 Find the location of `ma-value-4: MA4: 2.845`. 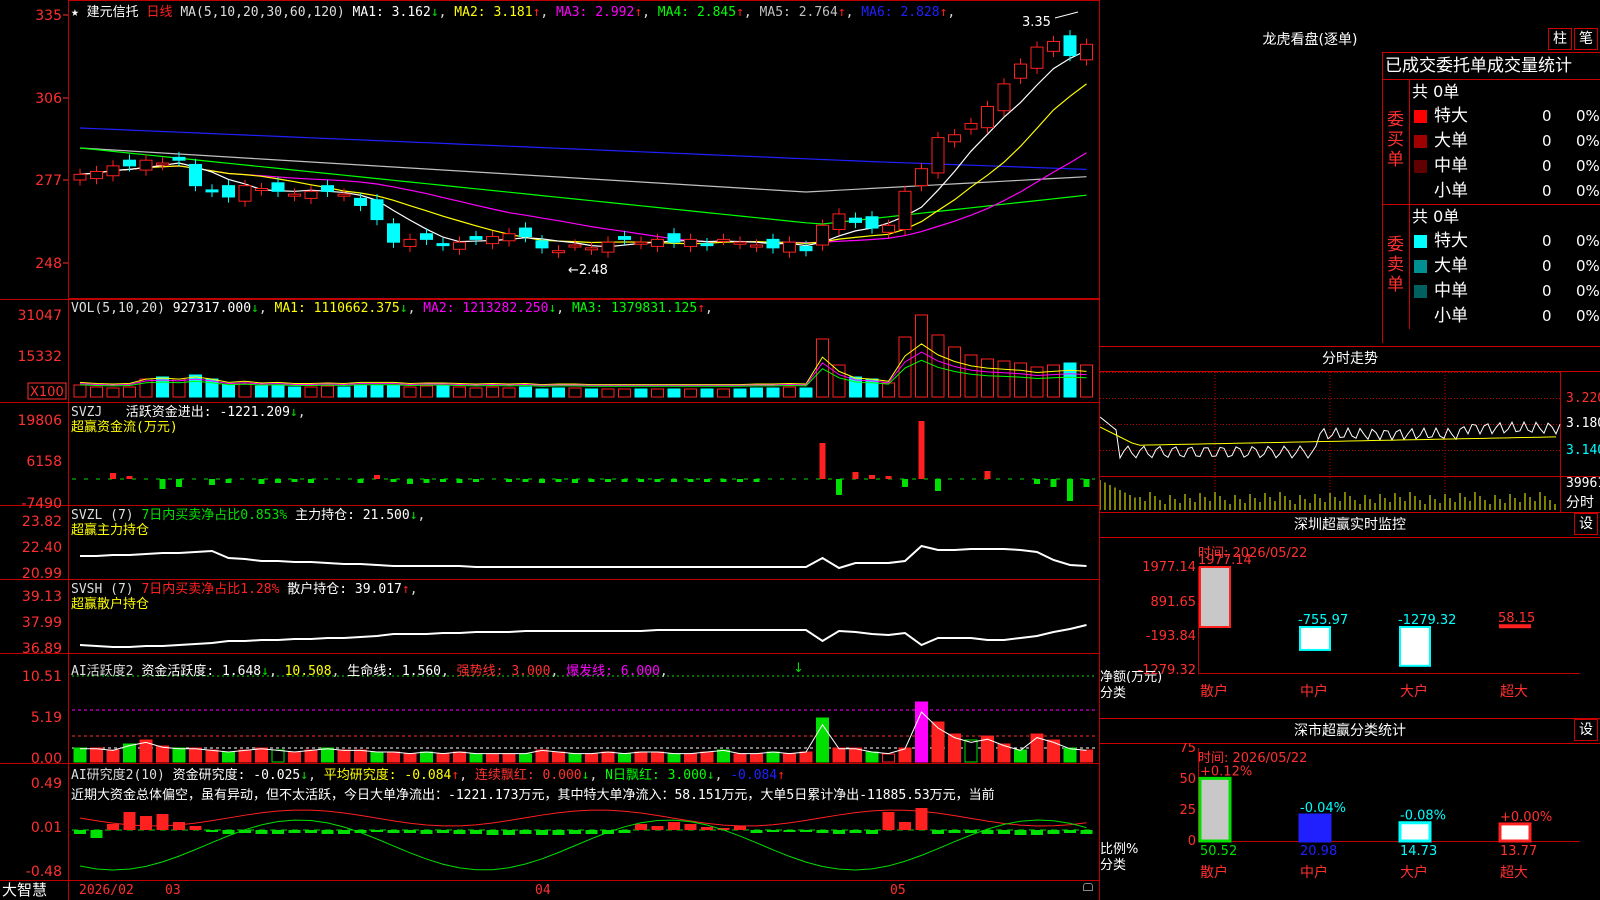

ma-value-4: MA4: 2.845 is located at coordinates (693, 12).